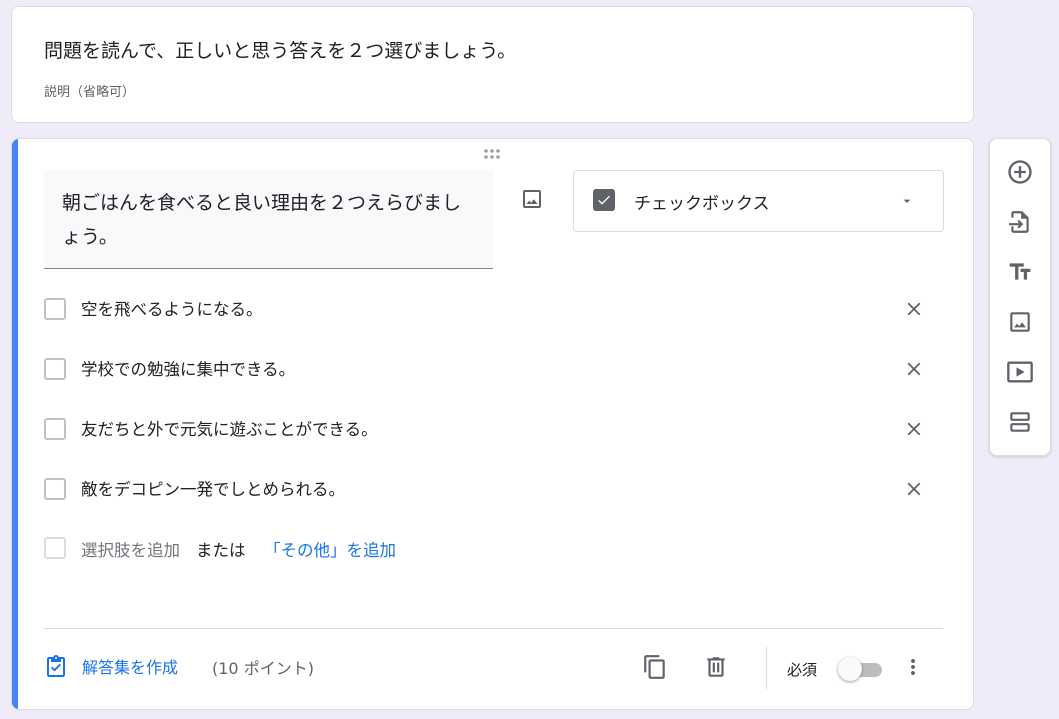  I want to click on question-type-dropdown: チェックボックス, so click(758, 201).